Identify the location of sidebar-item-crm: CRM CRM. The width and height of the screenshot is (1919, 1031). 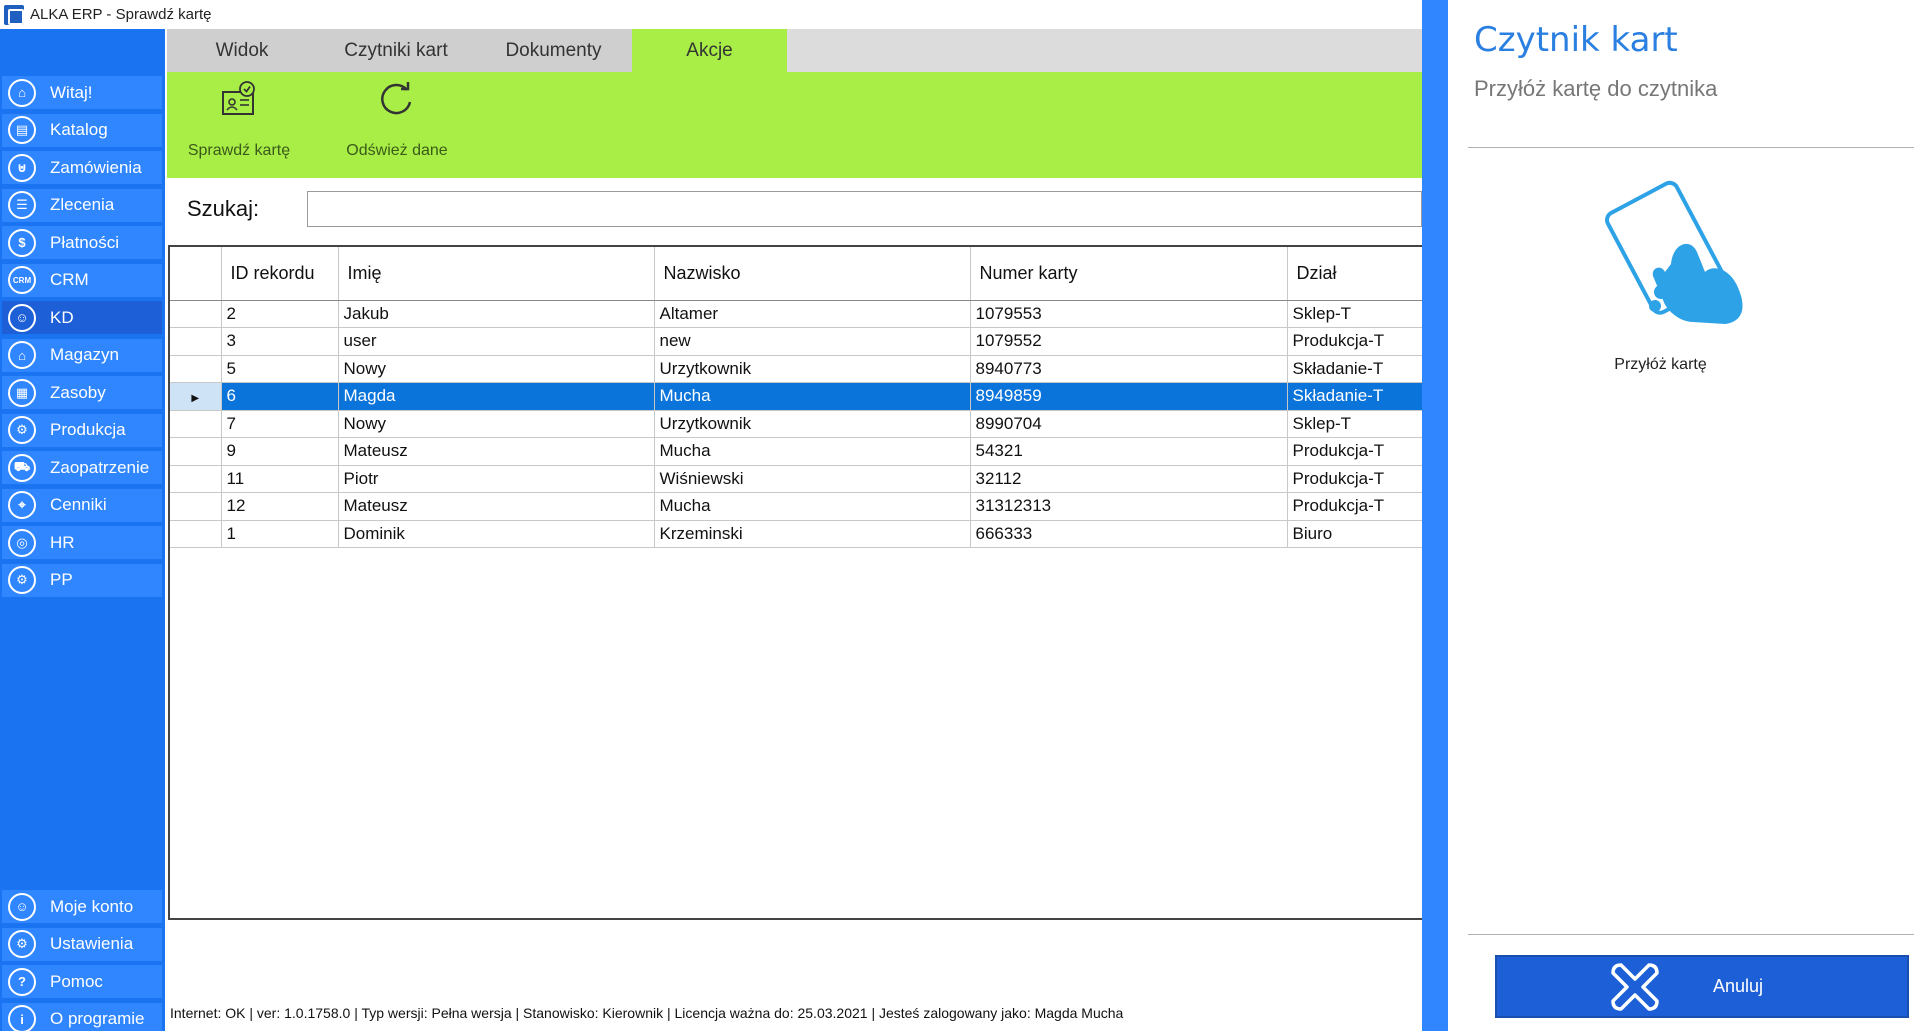
(82, 280).